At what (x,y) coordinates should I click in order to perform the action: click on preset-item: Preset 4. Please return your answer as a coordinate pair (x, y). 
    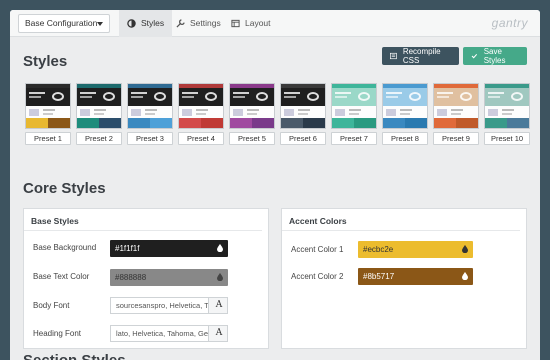
    Looking at the image, I should click on (201, 114).